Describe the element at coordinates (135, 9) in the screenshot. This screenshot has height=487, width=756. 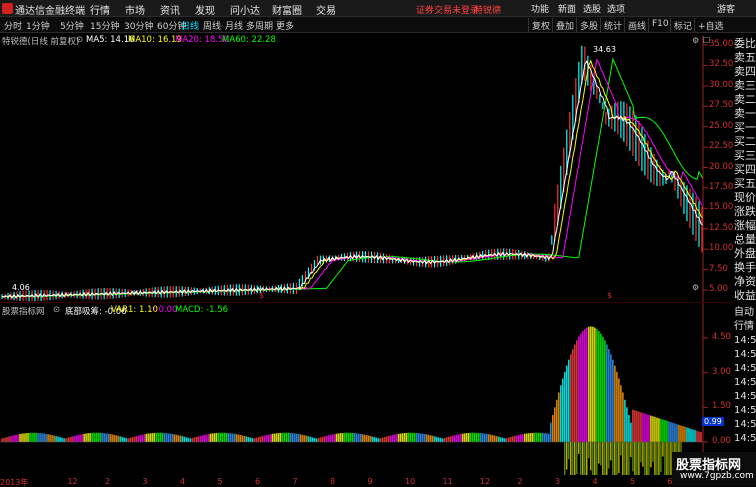
I see `menu-market: 市场` at that location.